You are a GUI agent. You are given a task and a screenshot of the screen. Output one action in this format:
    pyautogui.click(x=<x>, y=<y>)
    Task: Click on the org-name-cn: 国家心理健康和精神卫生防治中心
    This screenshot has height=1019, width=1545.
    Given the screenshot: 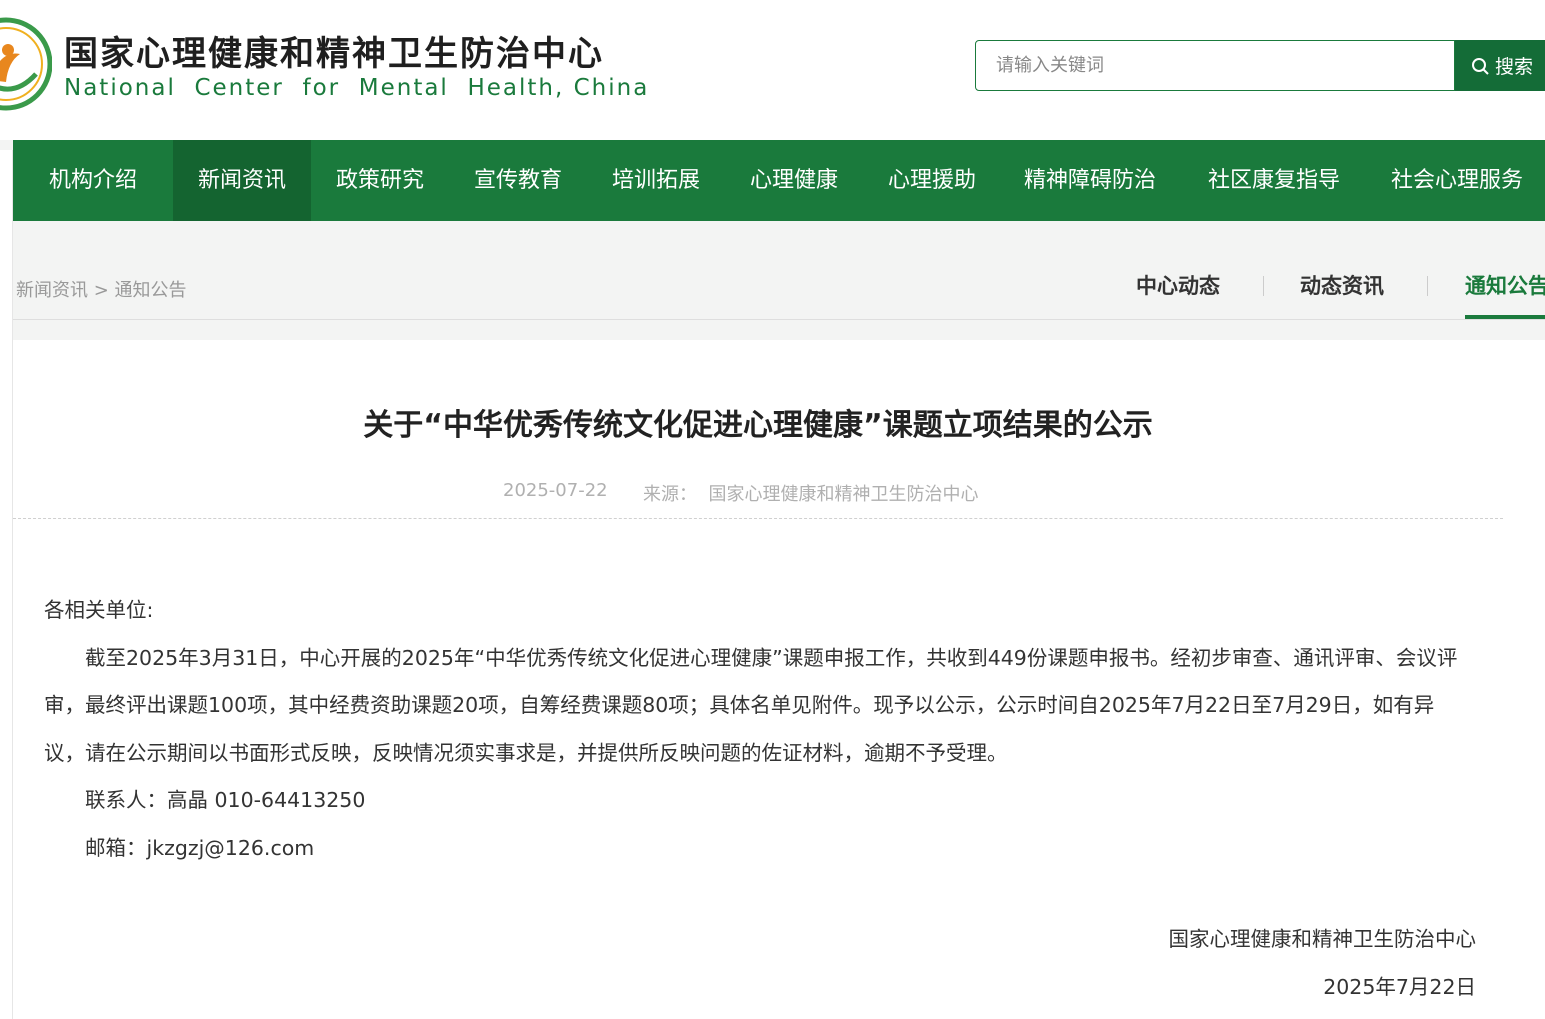 What is the action you would take?
    pyautogui.click(x=334, y=54)
    